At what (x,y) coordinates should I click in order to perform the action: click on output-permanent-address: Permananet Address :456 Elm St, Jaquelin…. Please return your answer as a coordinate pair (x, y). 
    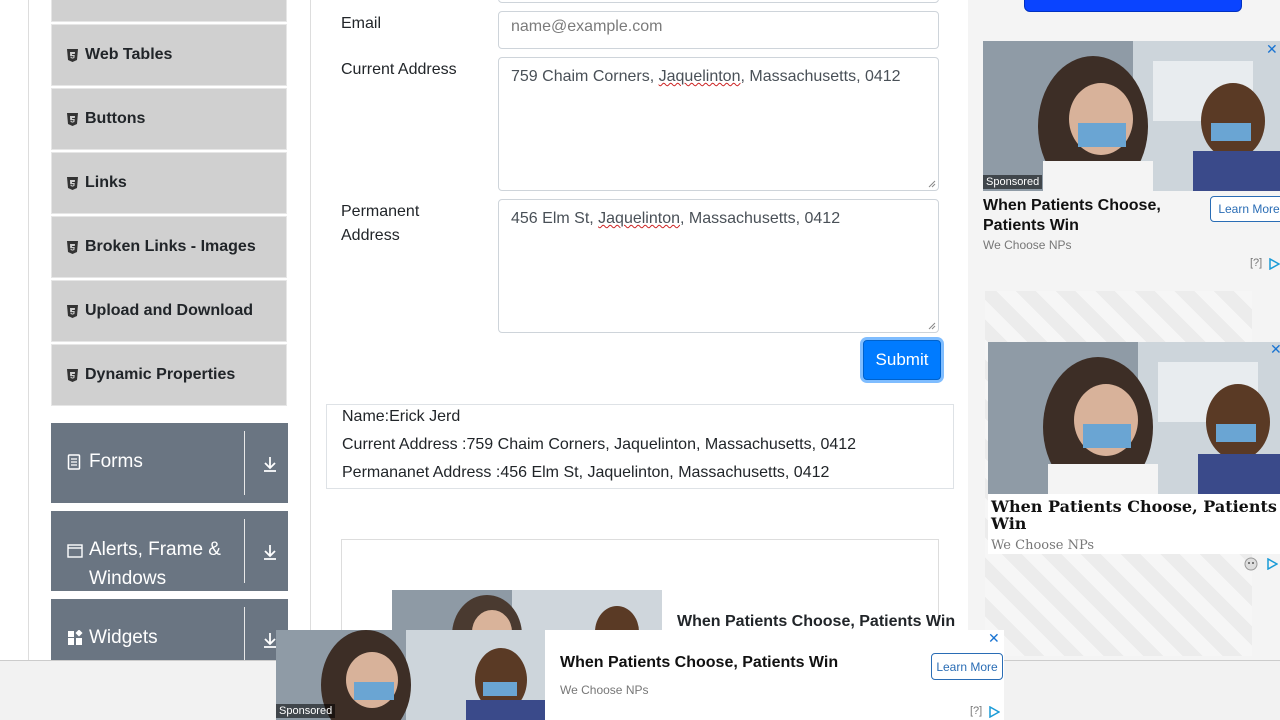
    Looking at the image, I should click on (586, 472).